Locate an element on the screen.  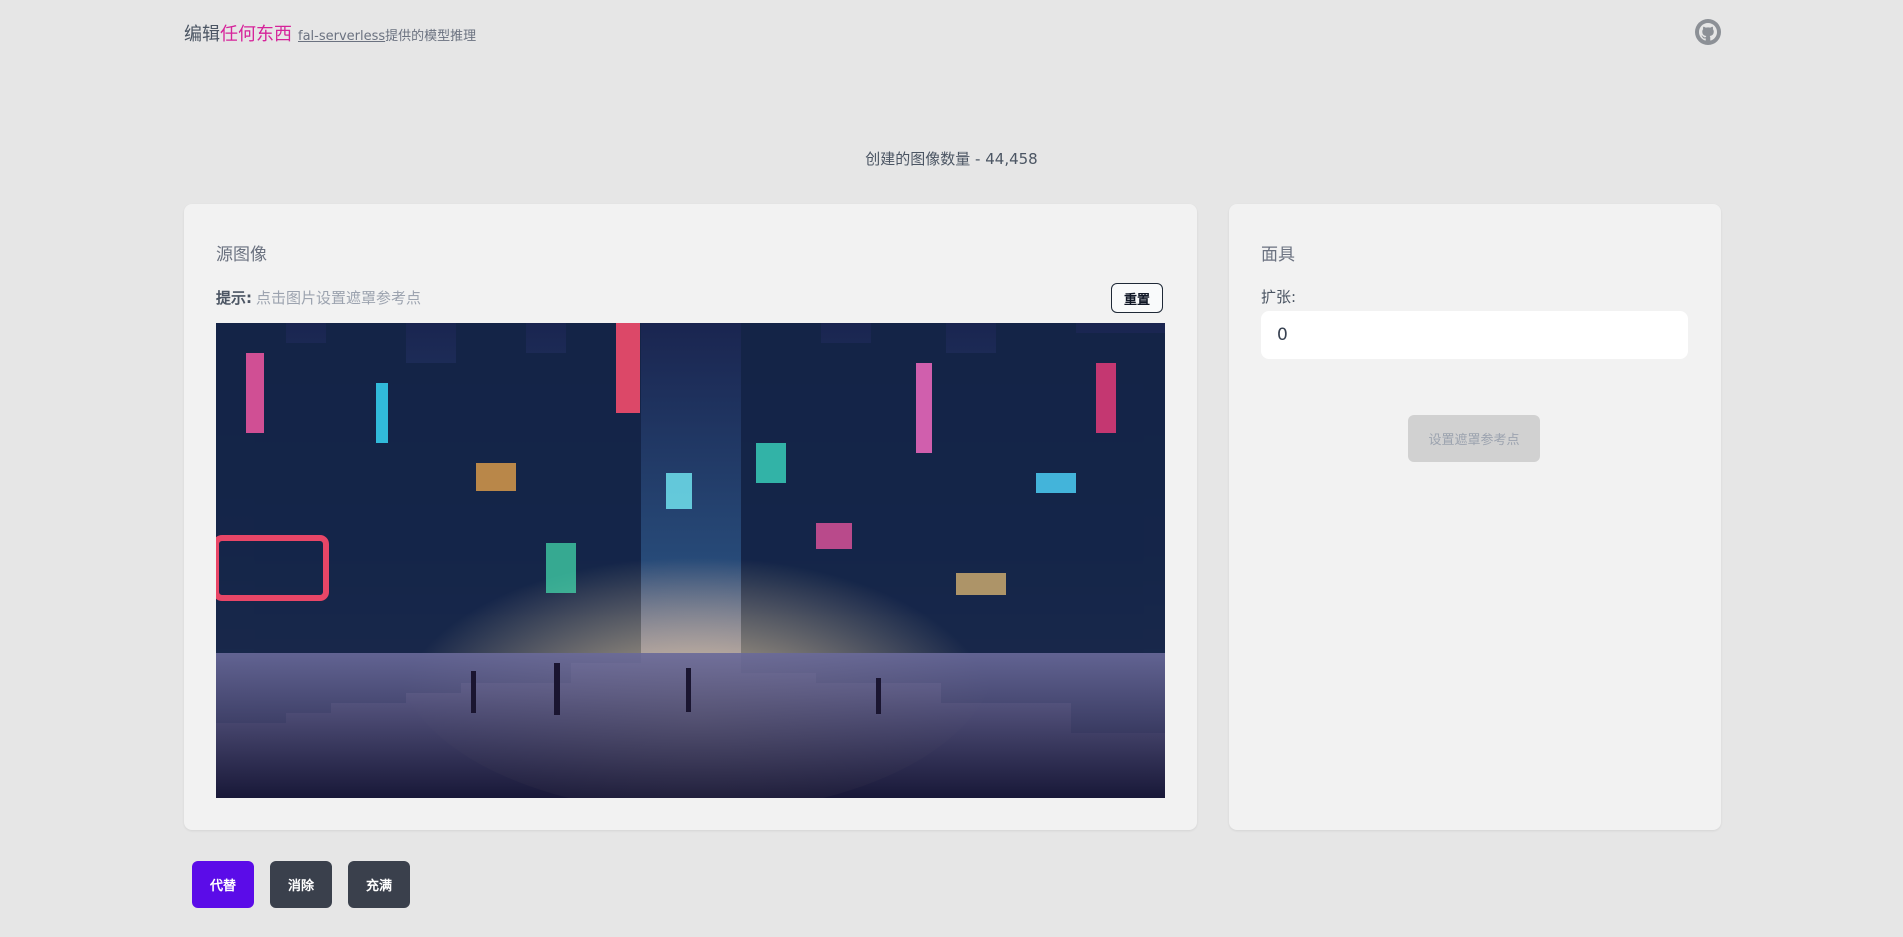
hint-text: 点击图片设置遮罩参考点 is located at coordinates (339, 298).